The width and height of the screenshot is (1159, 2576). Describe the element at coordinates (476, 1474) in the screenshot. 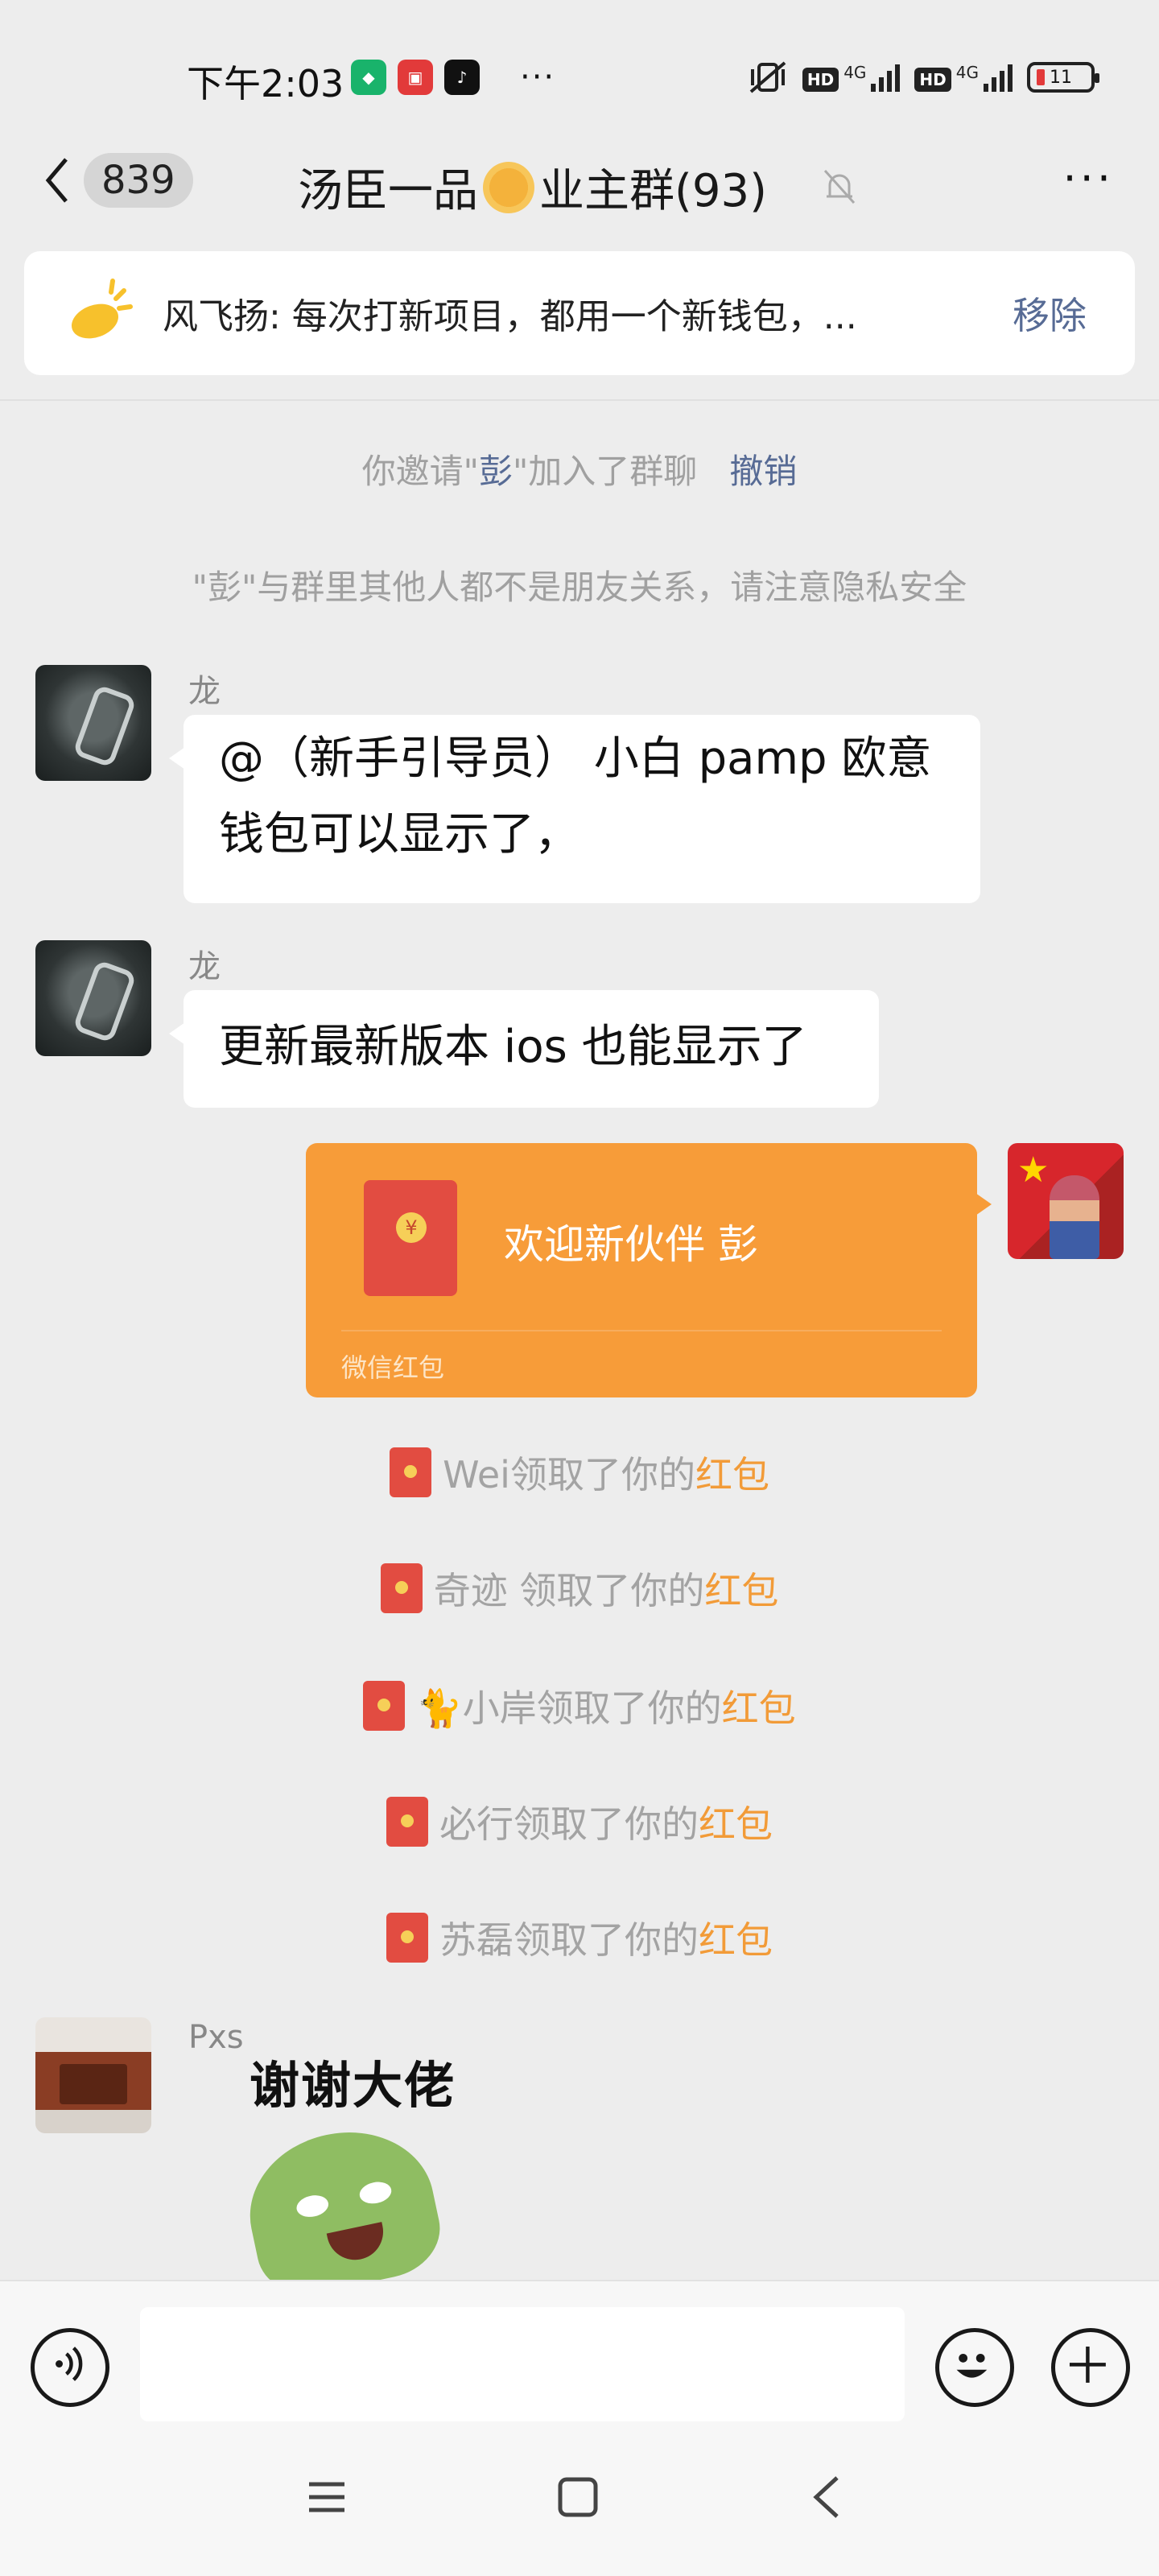

I see `receiver-name: Wei` at that location.